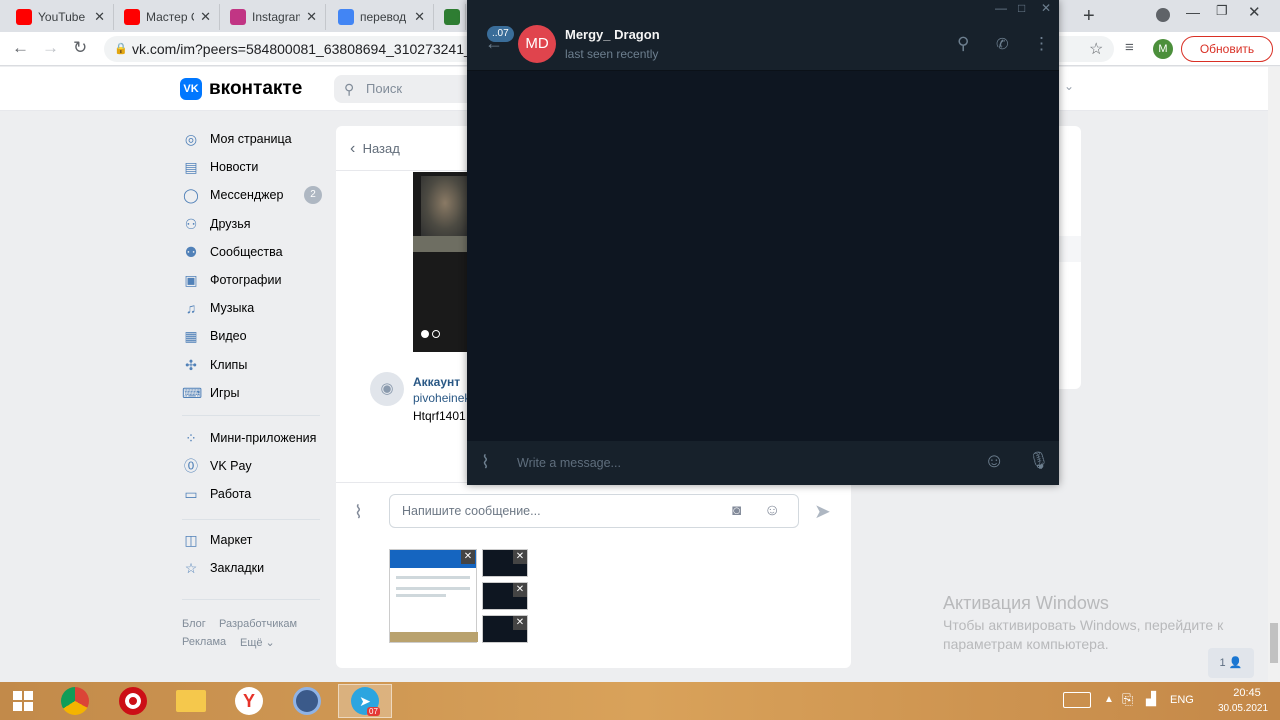 The width and height of the screenshot is (1280, 720). Describe the element at coordinates (20, 48) in the screenshot. I see `back-arrow-icon: ←` at that location.